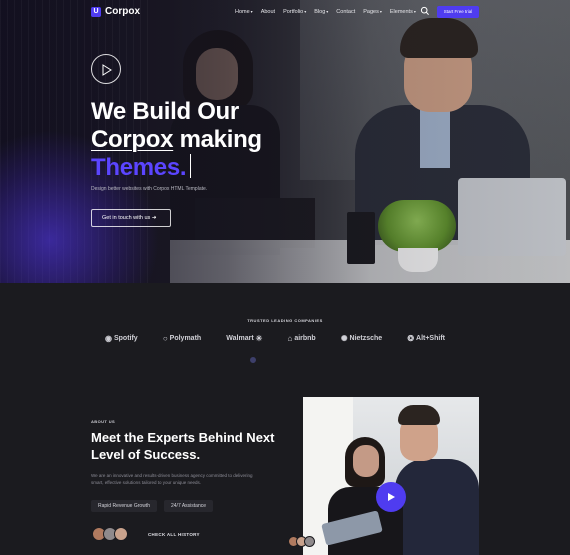 Image resolution: width=570 pixels, height=555 pixels. Describe the element at coordinates (268, 12) in the screenshot. I see `nav-item-about: About` at that location.